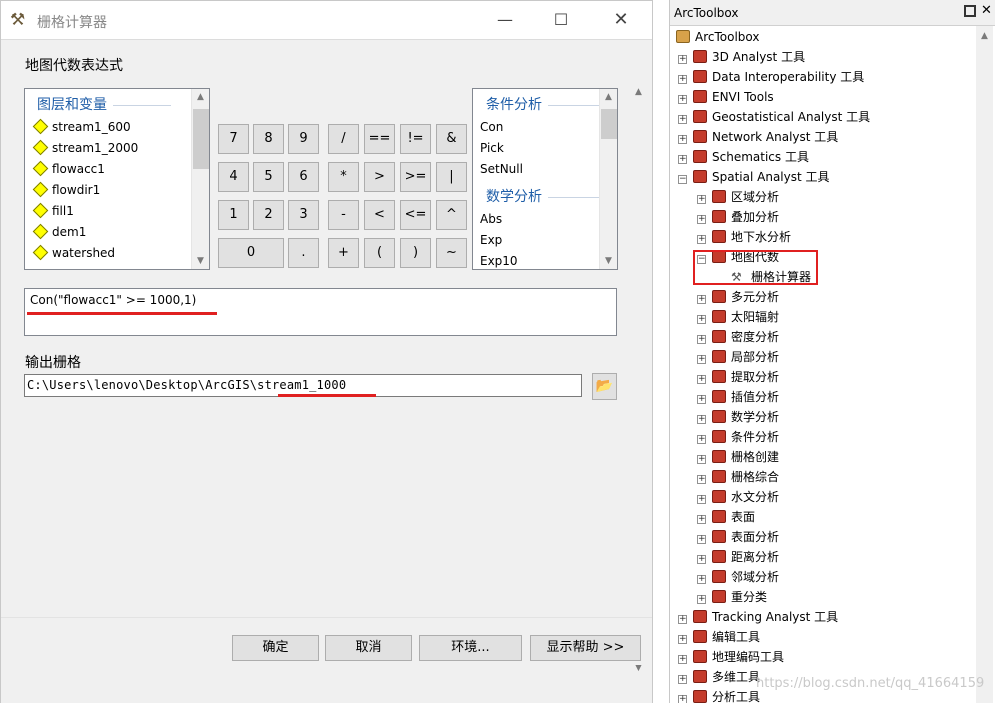  Describe the element at coordinates (492, 148) in the screenshot. I see `function-item-pick: Pick` at that location.